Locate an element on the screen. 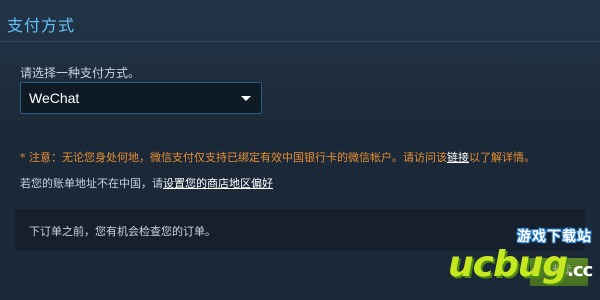 The image size is (600, 300). page-title: 支付方式 is located at coordinates (41, 25).